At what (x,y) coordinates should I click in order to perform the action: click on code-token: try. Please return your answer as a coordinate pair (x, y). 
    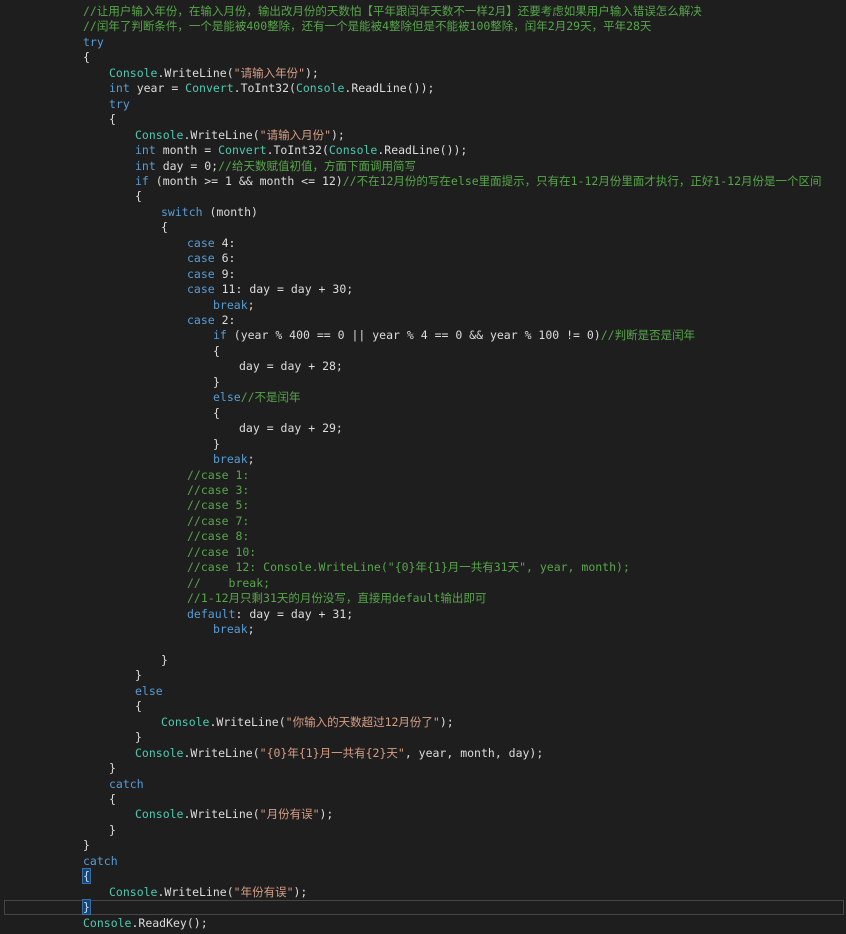
    Looking at the image, I should click on (119, 103).